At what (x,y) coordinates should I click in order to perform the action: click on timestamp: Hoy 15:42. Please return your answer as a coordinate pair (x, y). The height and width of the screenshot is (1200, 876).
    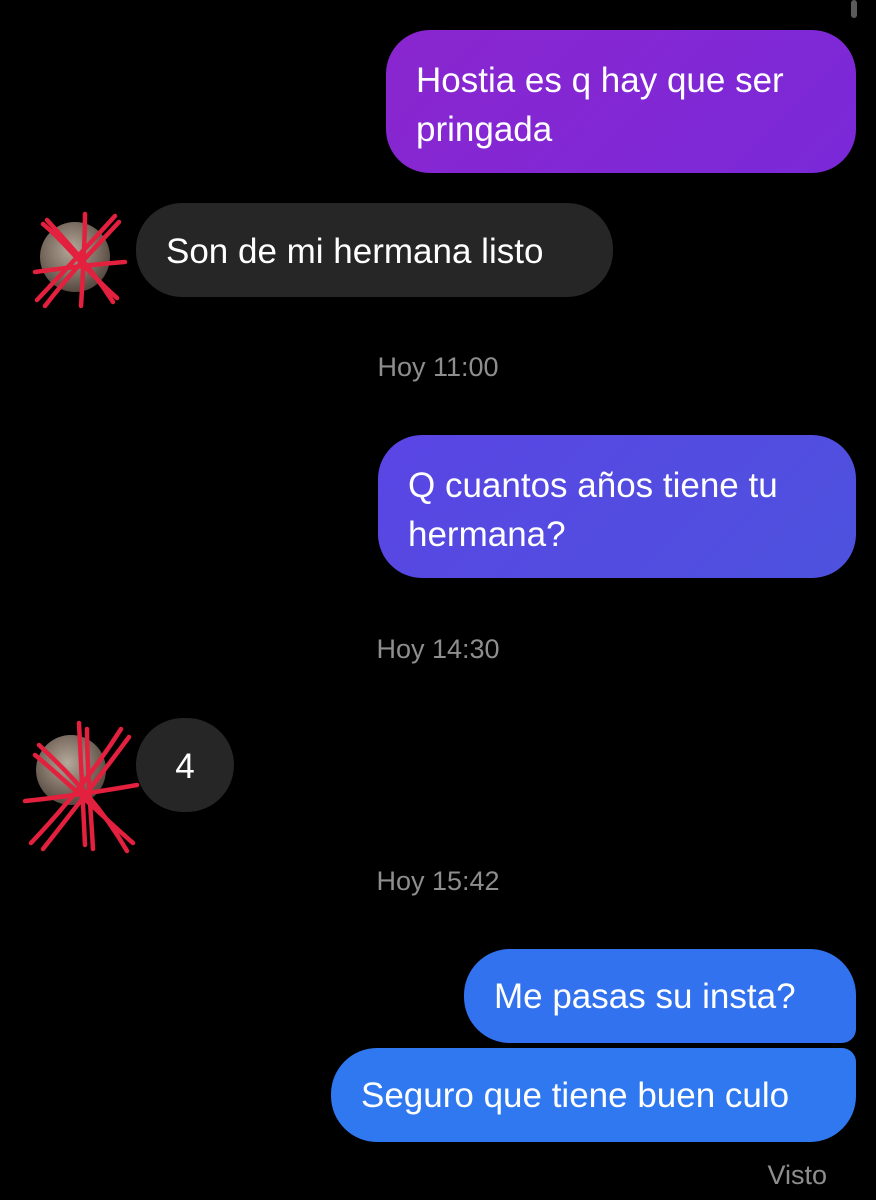
    Looking at the image, I should click on (438, 881).